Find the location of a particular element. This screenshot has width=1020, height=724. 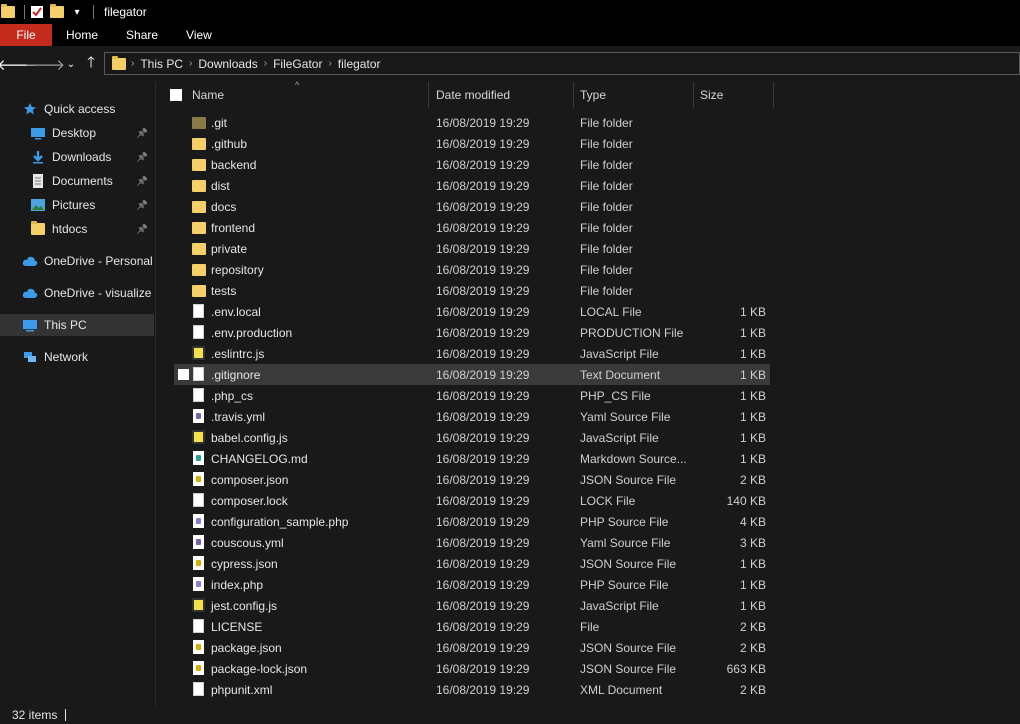

tab-file: File is located at coordinates (26, 35).